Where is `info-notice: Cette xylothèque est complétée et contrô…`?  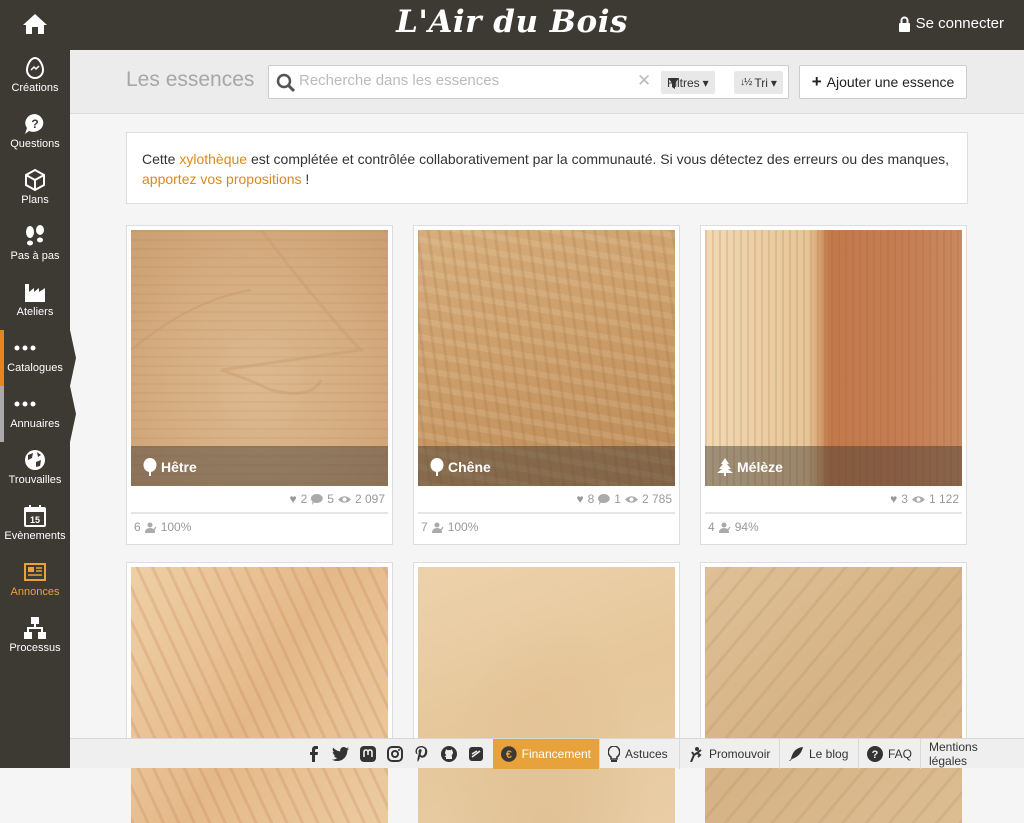 info-notice: Cette xylothèque est complétée et contrô… is located at coordinates (547, 168).